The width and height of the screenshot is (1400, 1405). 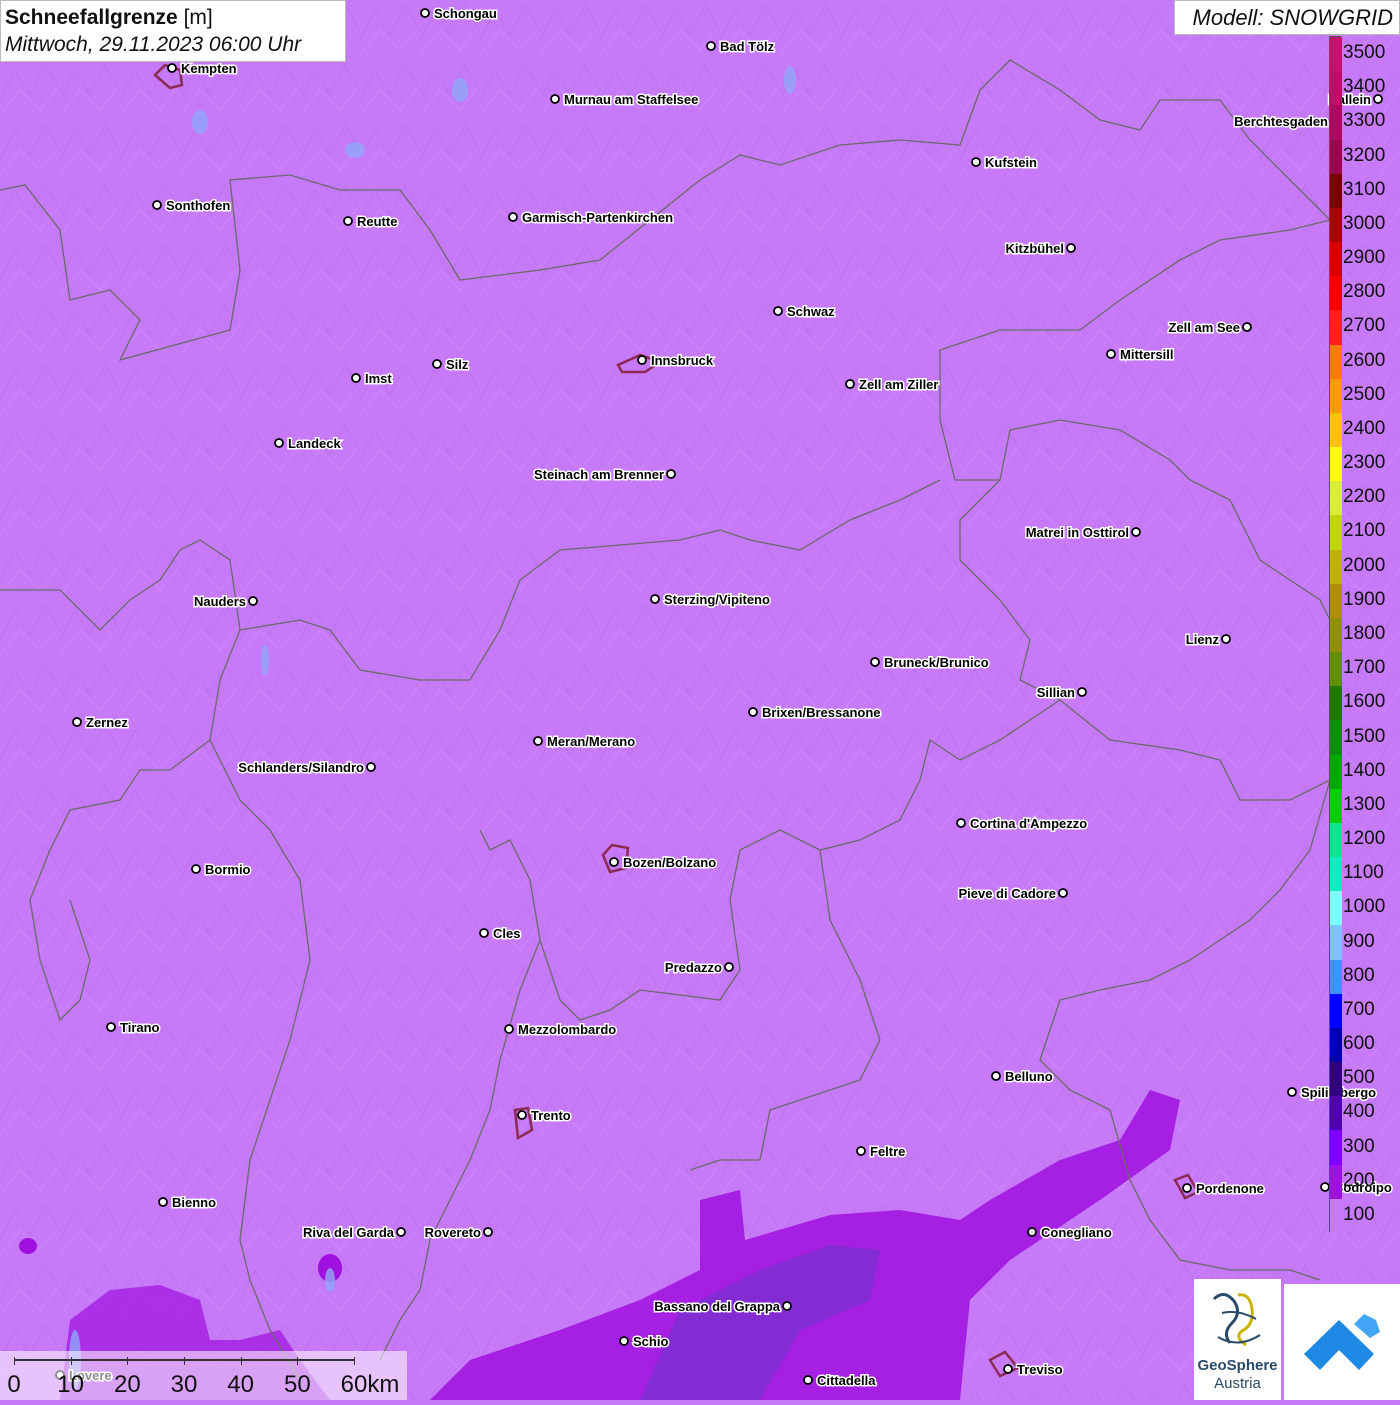 I want to click on legend-label: 2600, so click(x=1364, y=360).